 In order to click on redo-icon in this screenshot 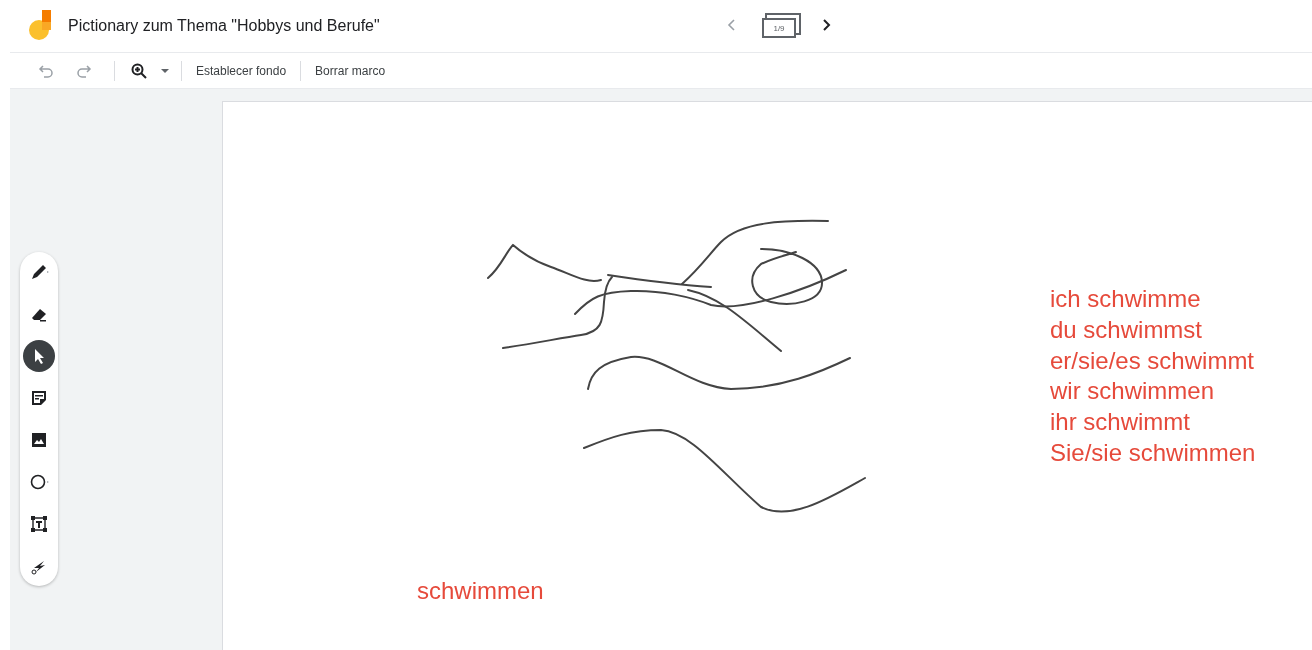, I will do `click(84, 70)`.